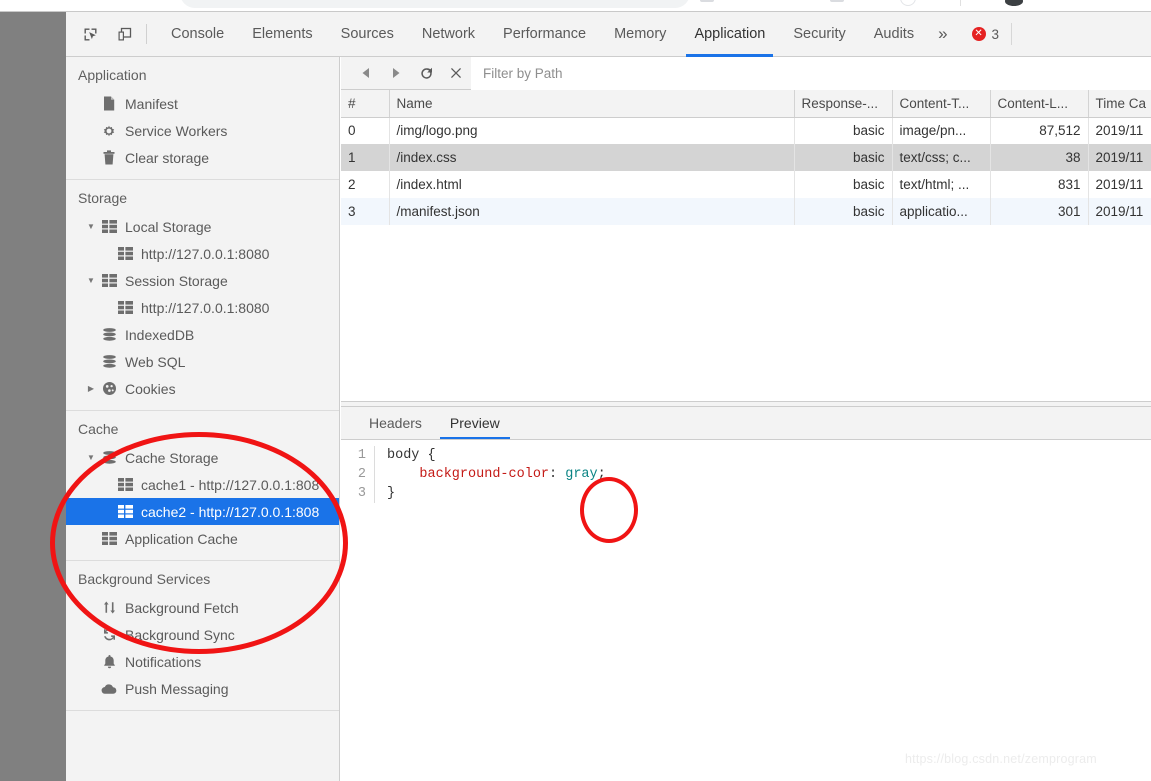  I want to click on cell-content-length: 301, so click(1039, 211).